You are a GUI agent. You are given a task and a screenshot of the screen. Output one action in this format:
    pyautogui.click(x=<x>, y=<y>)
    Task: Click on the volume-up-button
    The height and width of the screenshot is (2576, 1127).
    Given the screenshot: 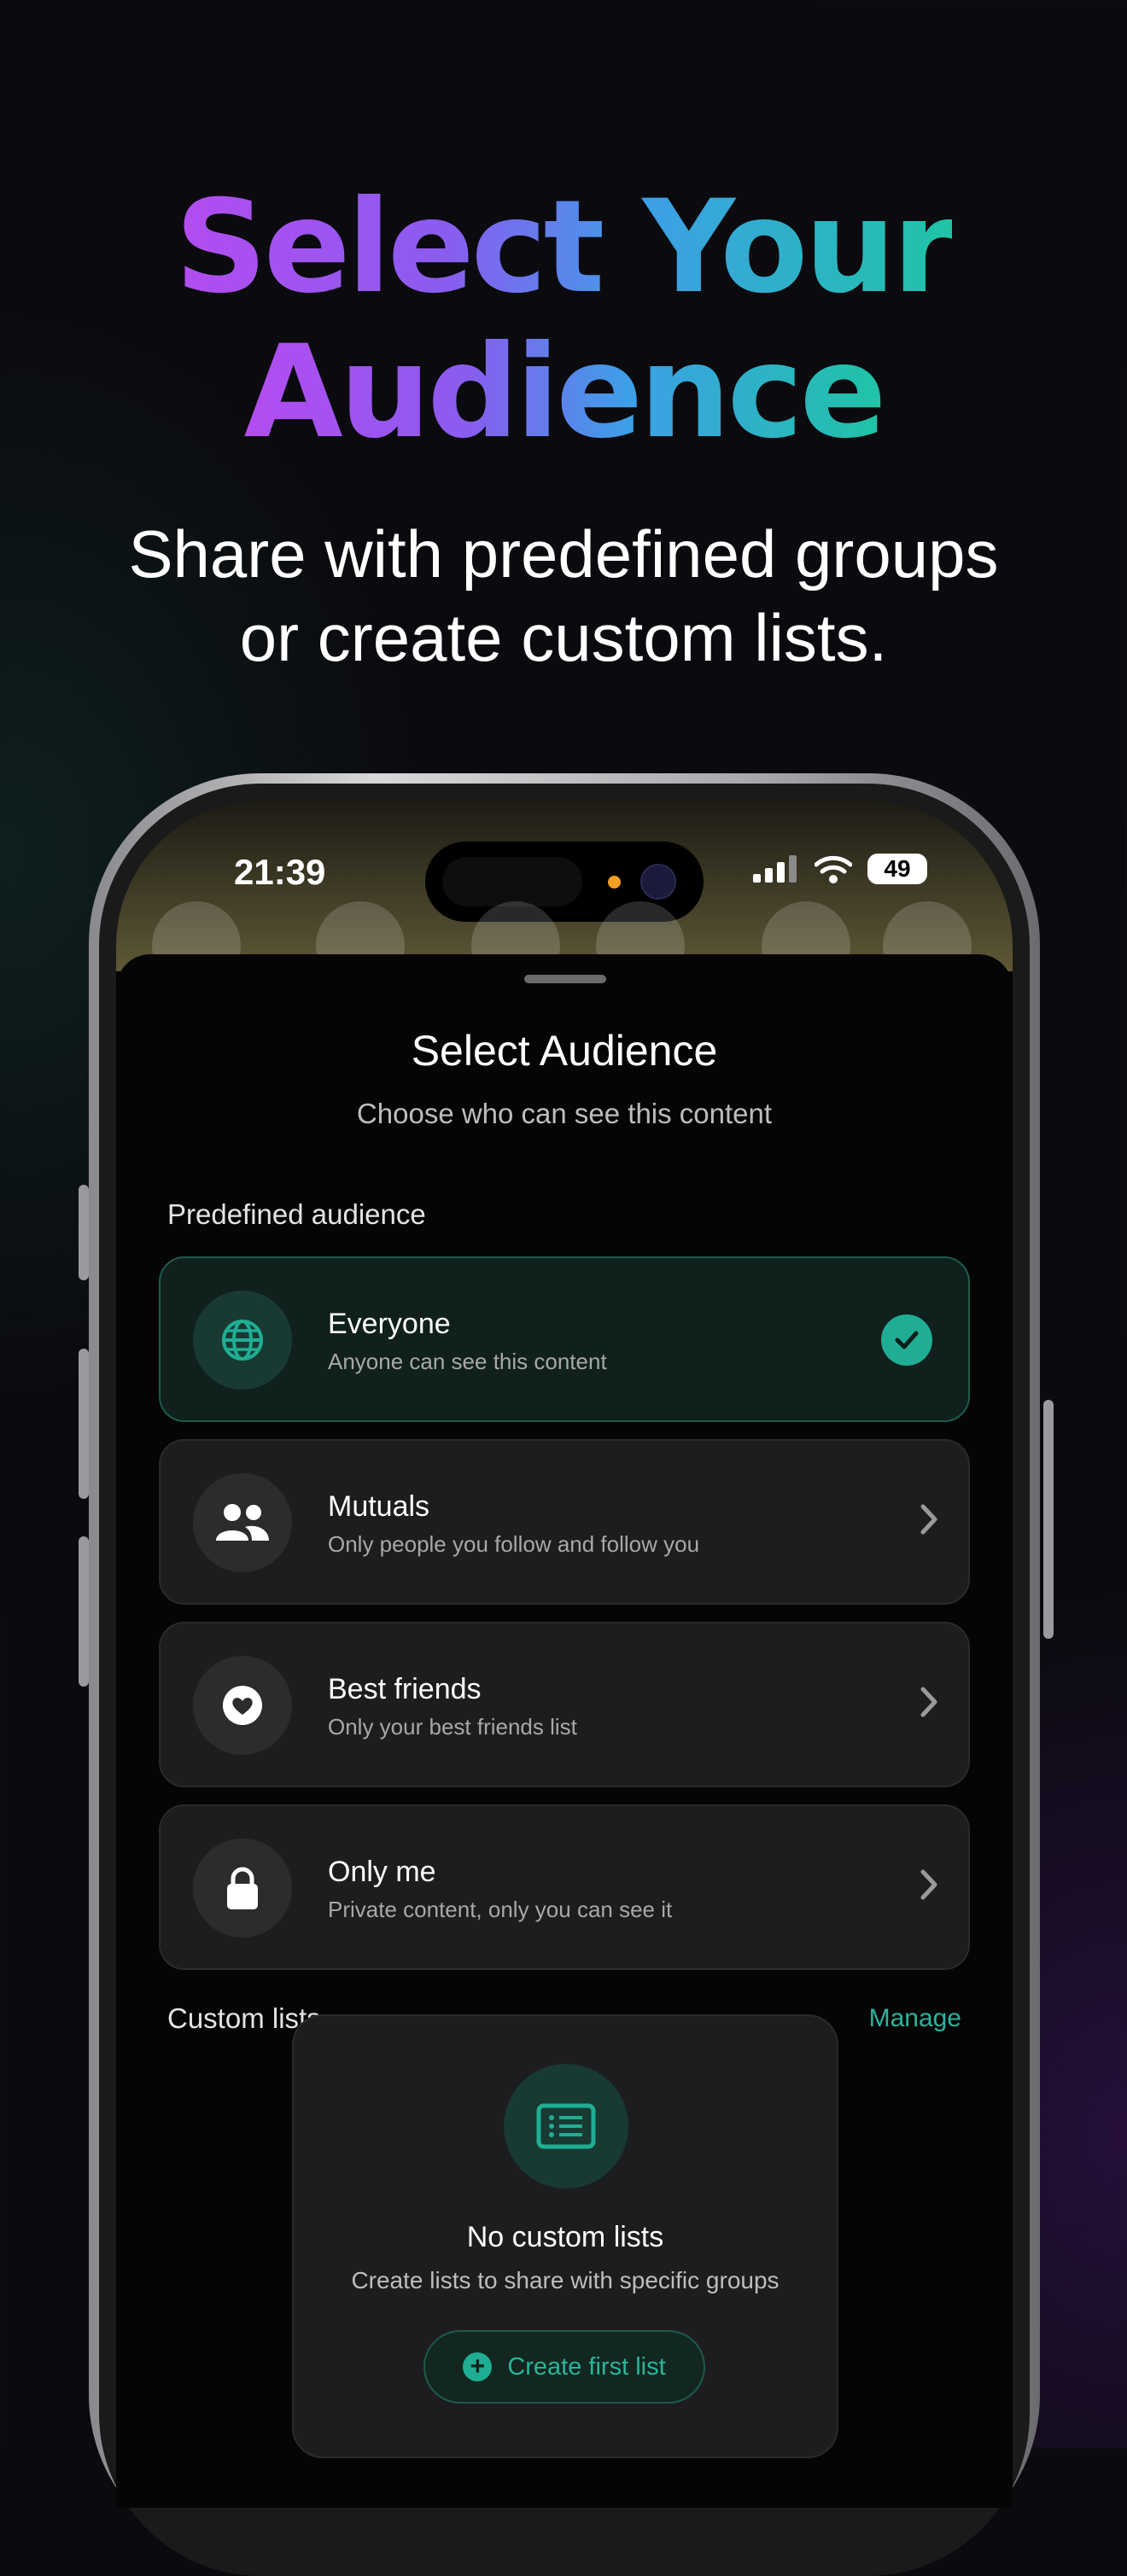 What is the action you would take?
    pyautogui.click(x=84, y=1424)
    